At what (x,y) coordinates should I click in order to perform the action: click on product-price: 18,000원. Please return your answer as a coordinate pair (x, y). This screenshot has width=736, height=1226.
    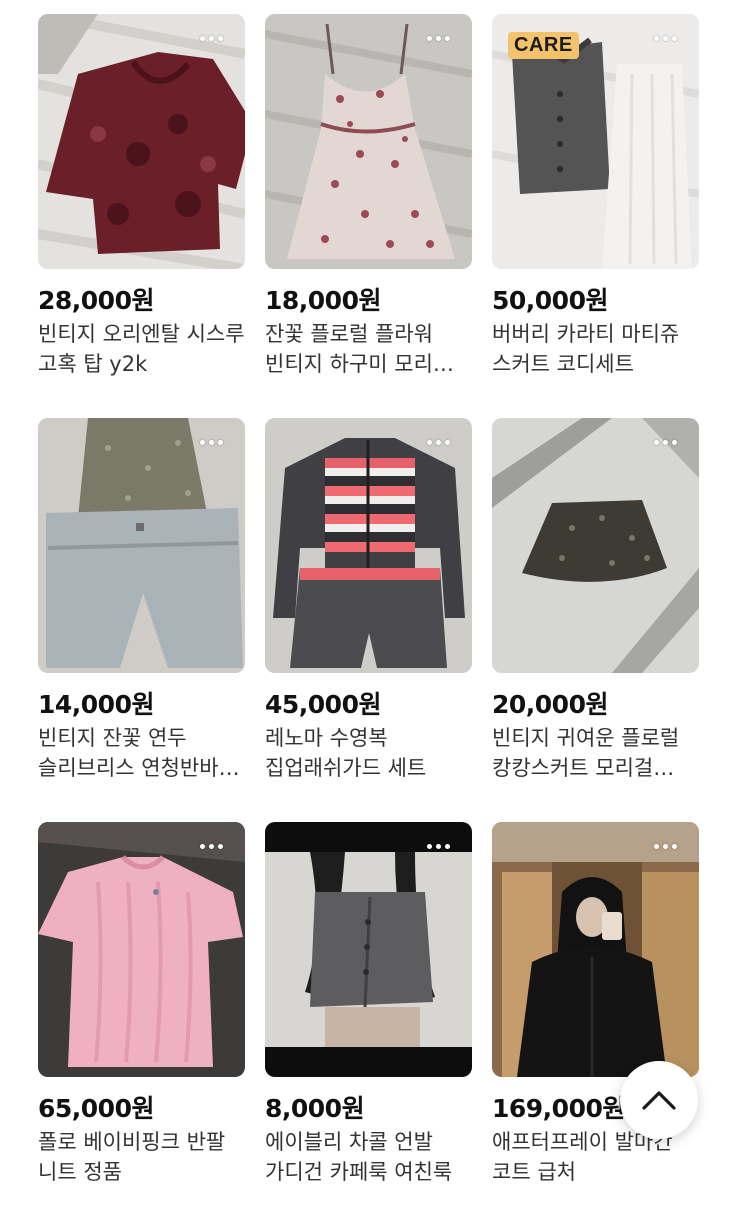
    Looking at the image, I should click on (323, 300).